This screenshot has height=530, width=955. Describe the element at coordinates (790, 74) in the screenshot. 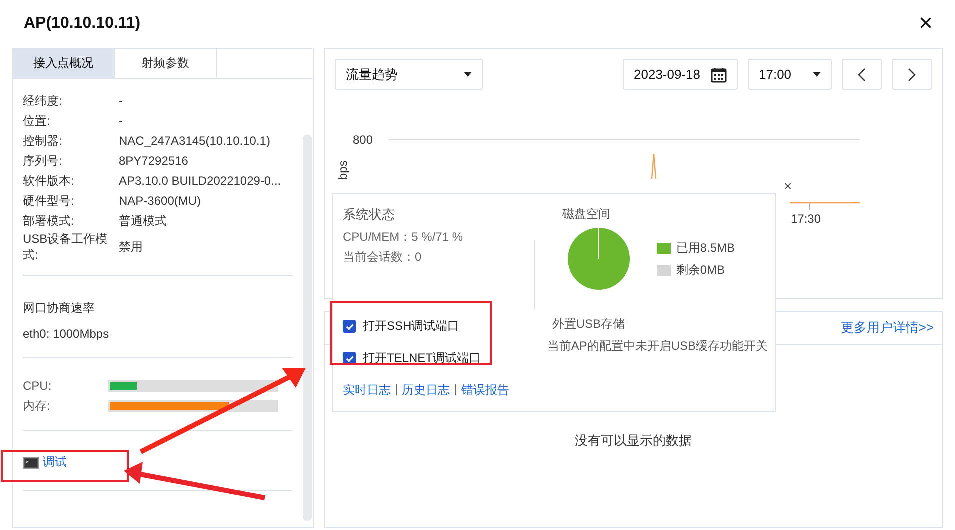

I see `time-dropdown: 17:00` at that location.